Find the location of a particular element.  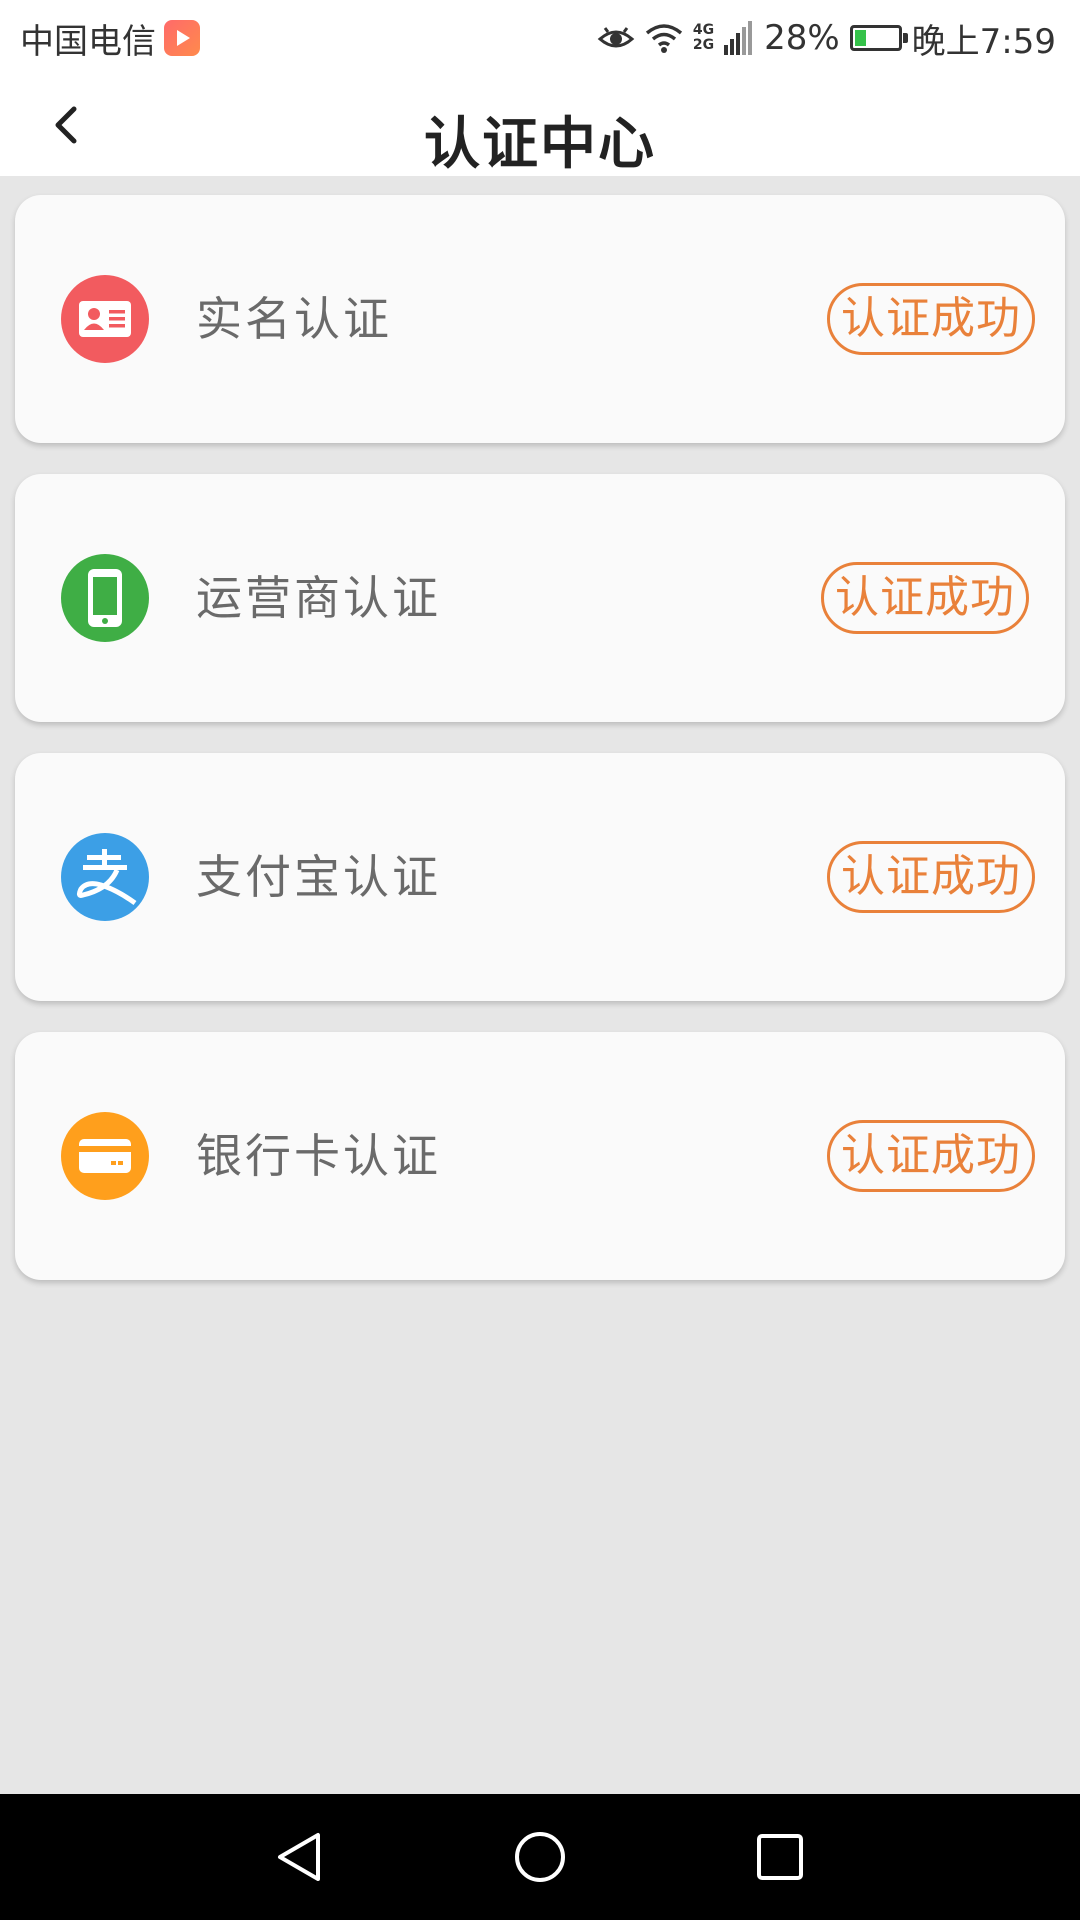

carrier-name: 中国电信 is located at coordinates (88, 41).